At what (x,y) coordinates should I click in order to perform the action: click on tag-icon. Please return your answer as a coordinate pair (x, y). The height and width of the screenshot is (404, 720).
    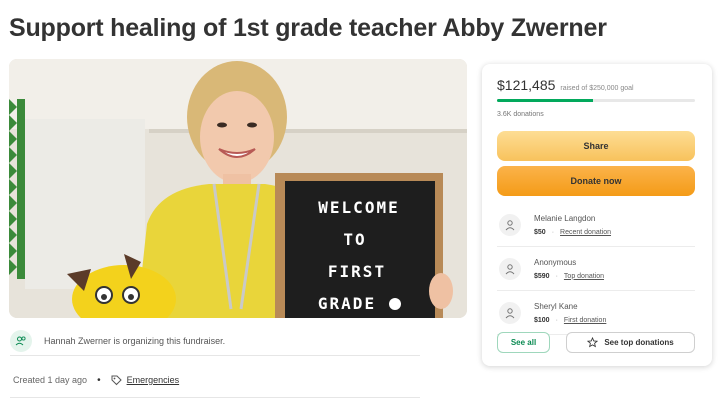
    Looking at the image, I should click on (116, 380).